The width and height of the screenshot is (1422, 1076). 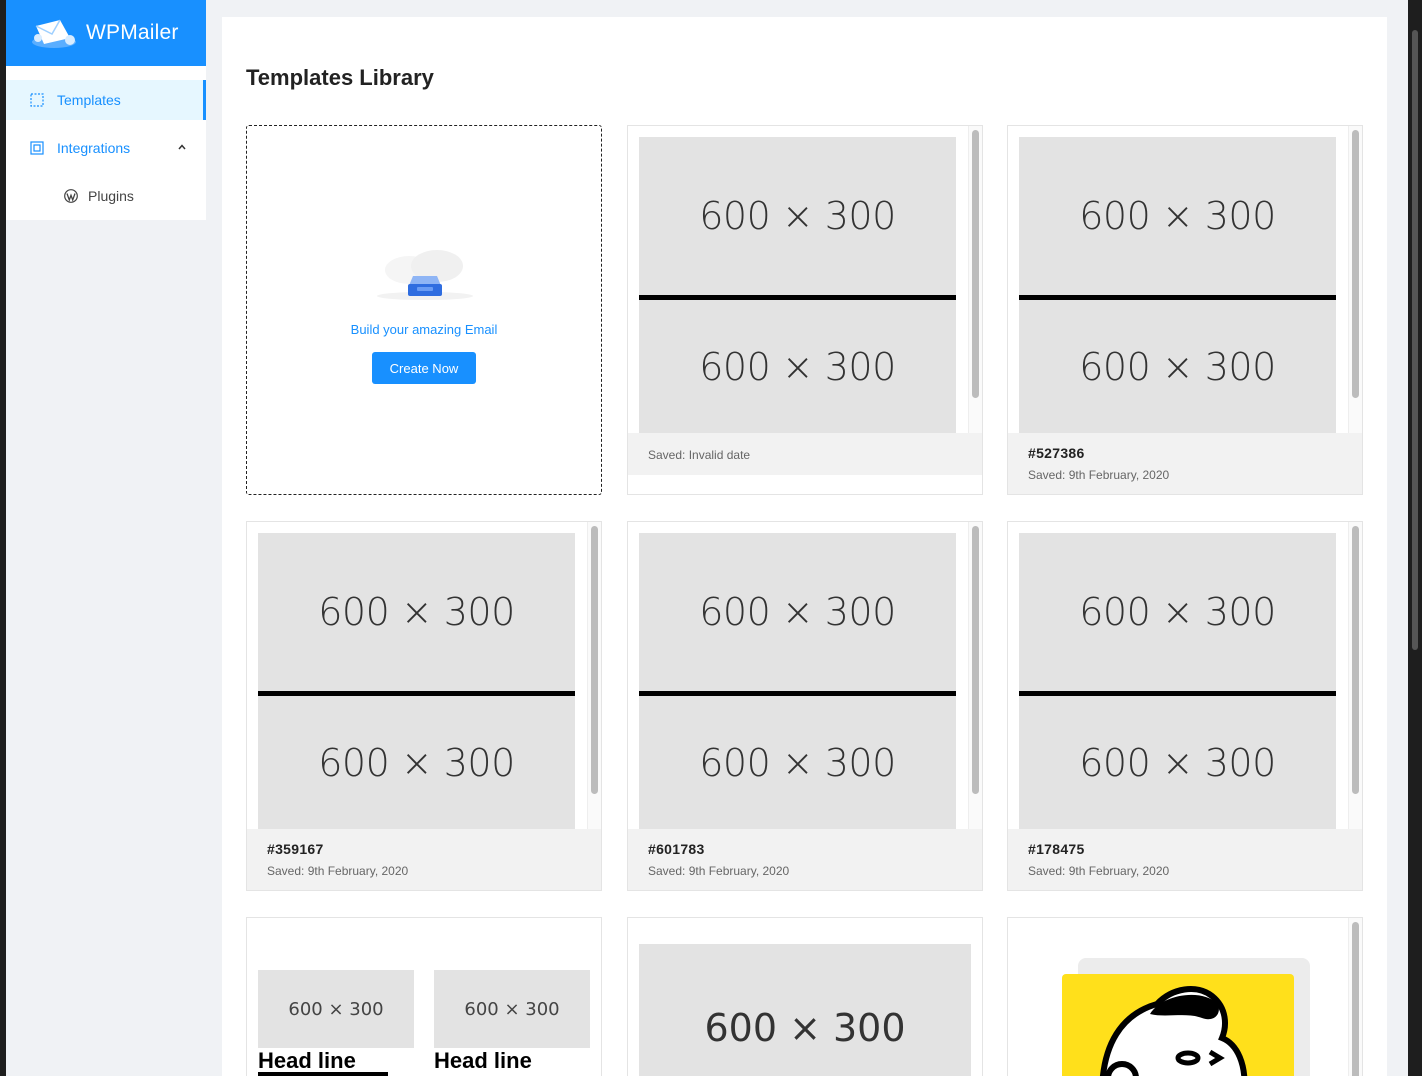 What do you see at coordinates (323, 1074) in the screenshot?
I see `divider` at bounding box center [323, 1074].